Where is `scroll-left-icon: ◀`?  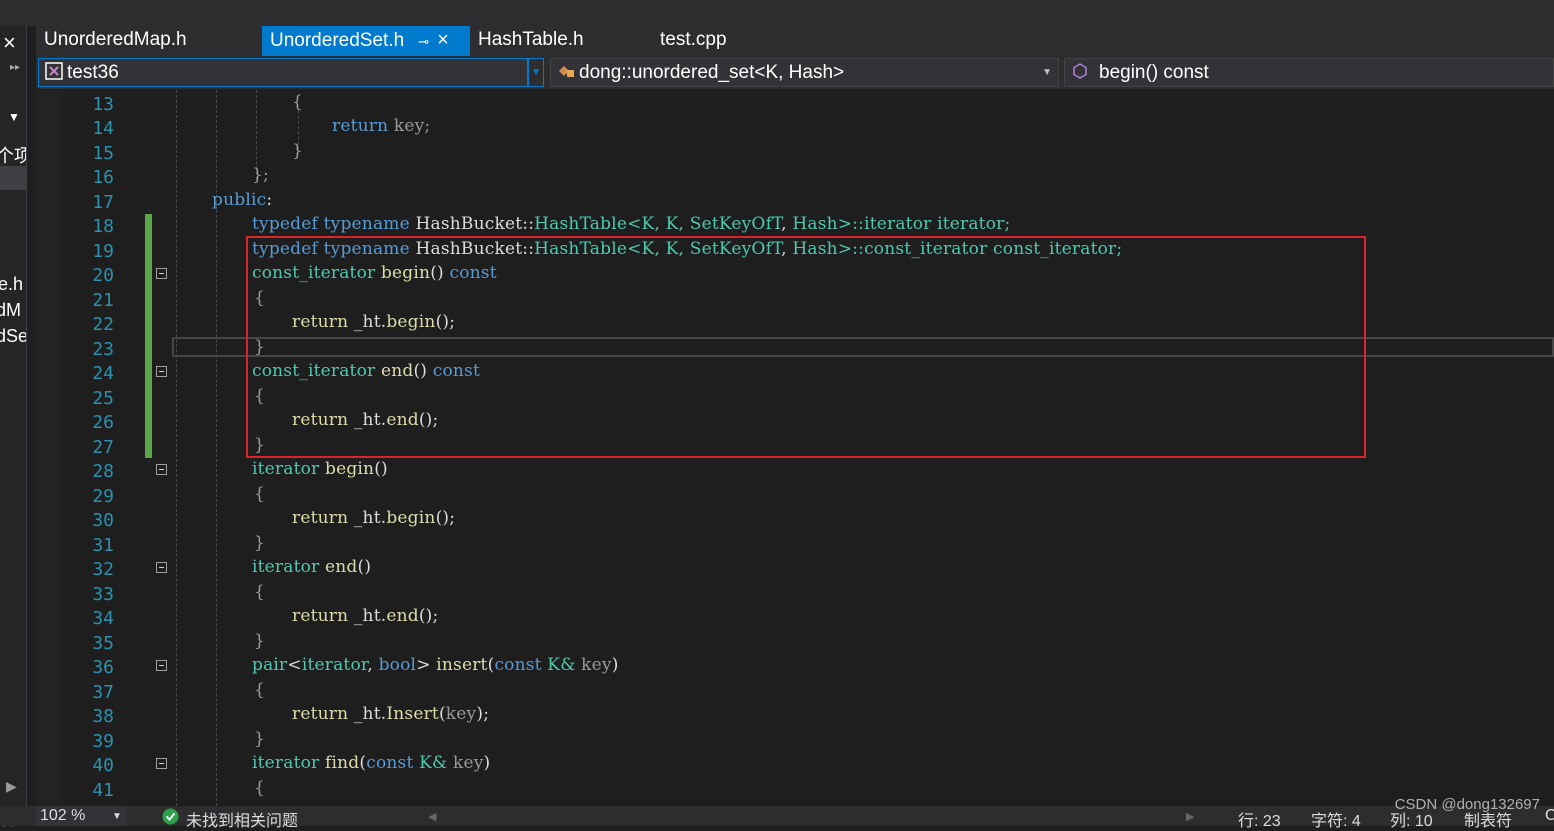
scroll-left-icon: ◀ is located at coordinates (432, 816).